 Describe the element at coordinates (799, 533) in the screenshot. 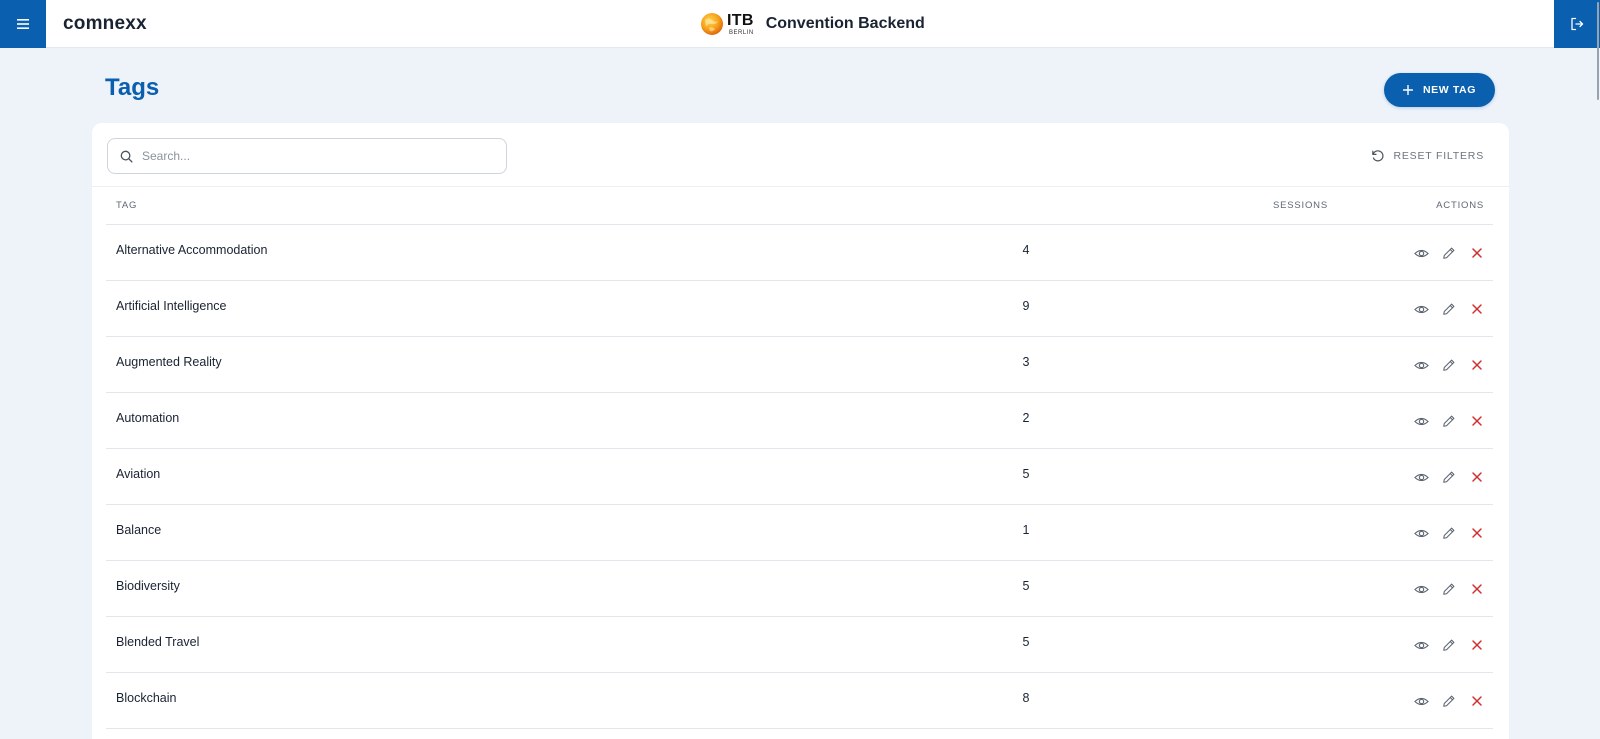

I see `table-row: Balance 1` at that location.